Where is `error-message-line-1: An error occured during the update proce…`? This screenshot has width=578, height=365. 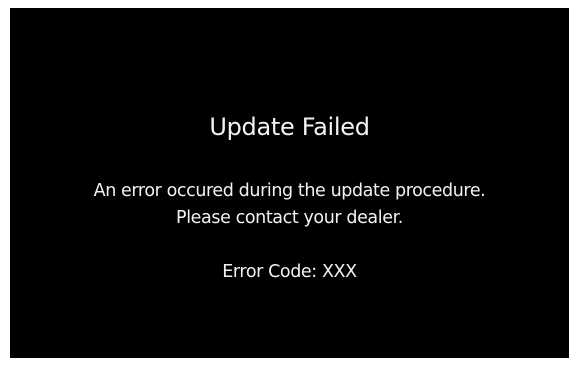 error-message-line-1: An error occured during the update proce… is located at coordinates (289, 191).